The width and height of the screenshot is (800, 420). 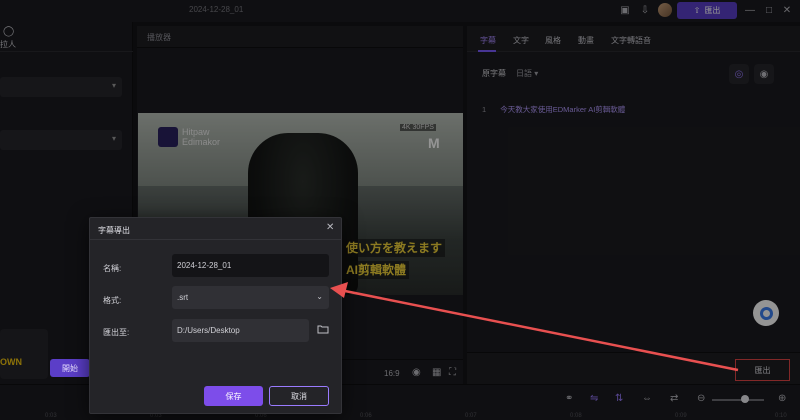 I want to click on export-to-label: 匯出至:, so click(x=116, y=332).